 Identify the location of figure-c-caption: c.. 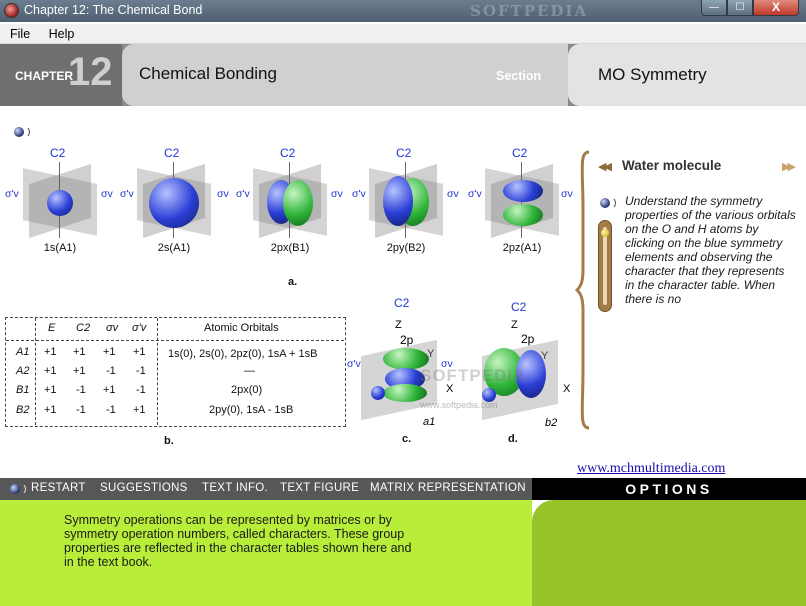
(407, 439).